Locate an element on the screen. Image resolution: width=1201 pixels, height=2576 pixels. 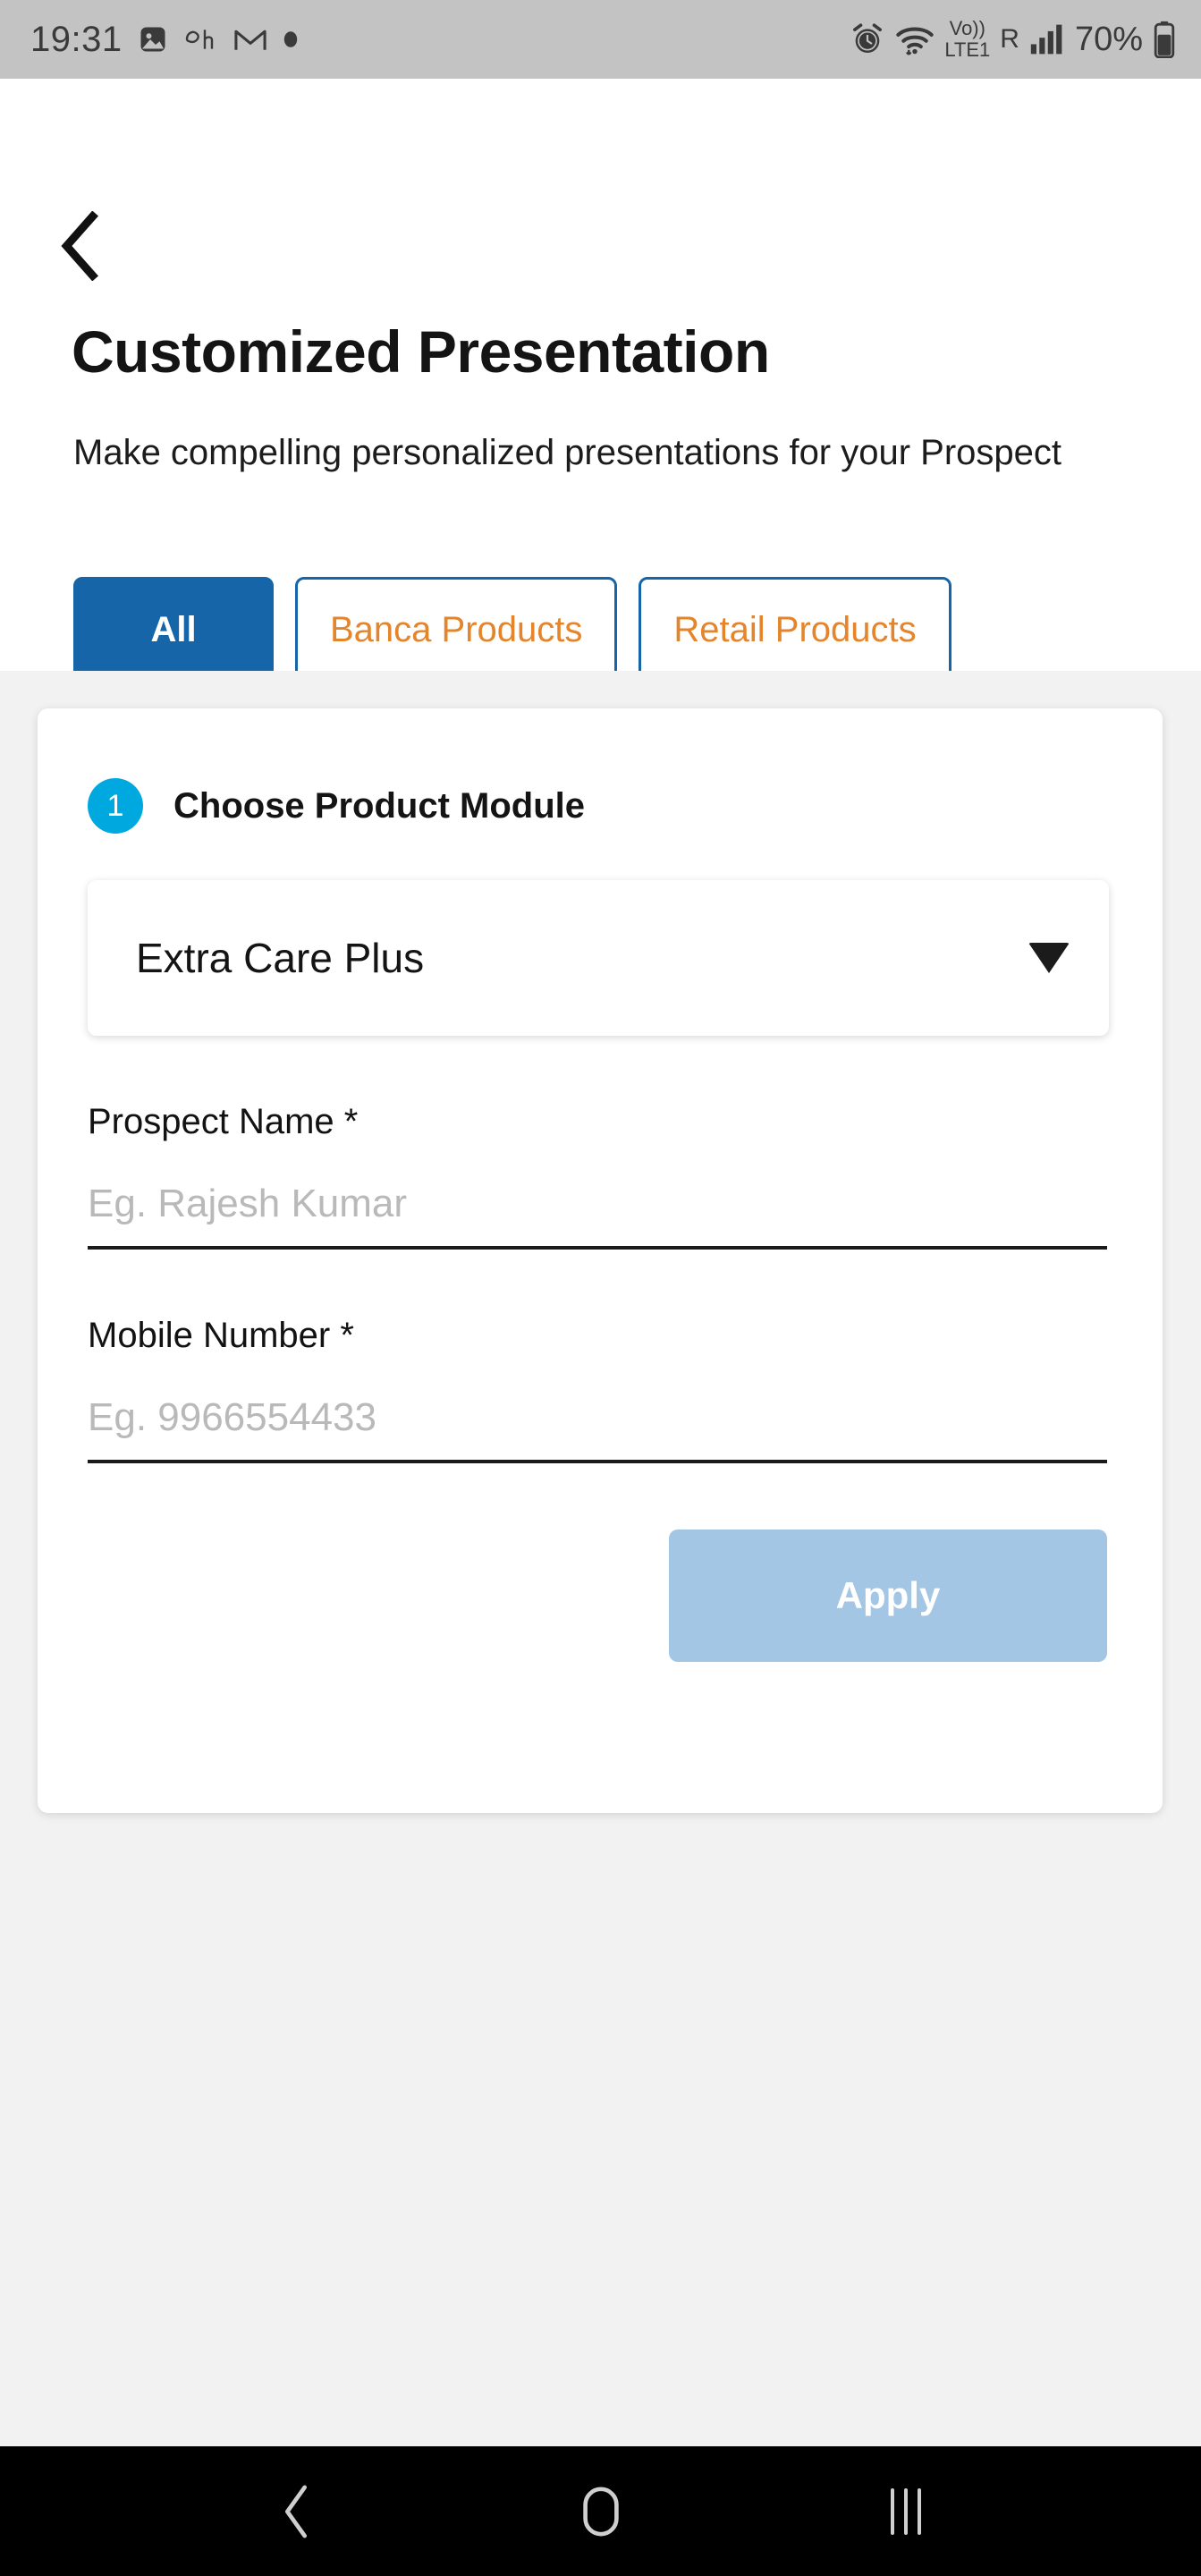
mobile-number-input is located at coordinates (597, 1429).